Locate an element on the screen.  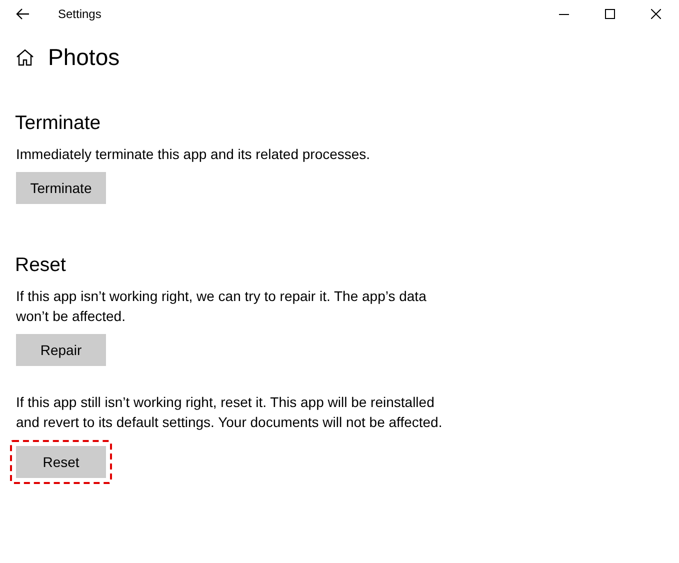
window-title: Settings is located at coordinates (80, 14).